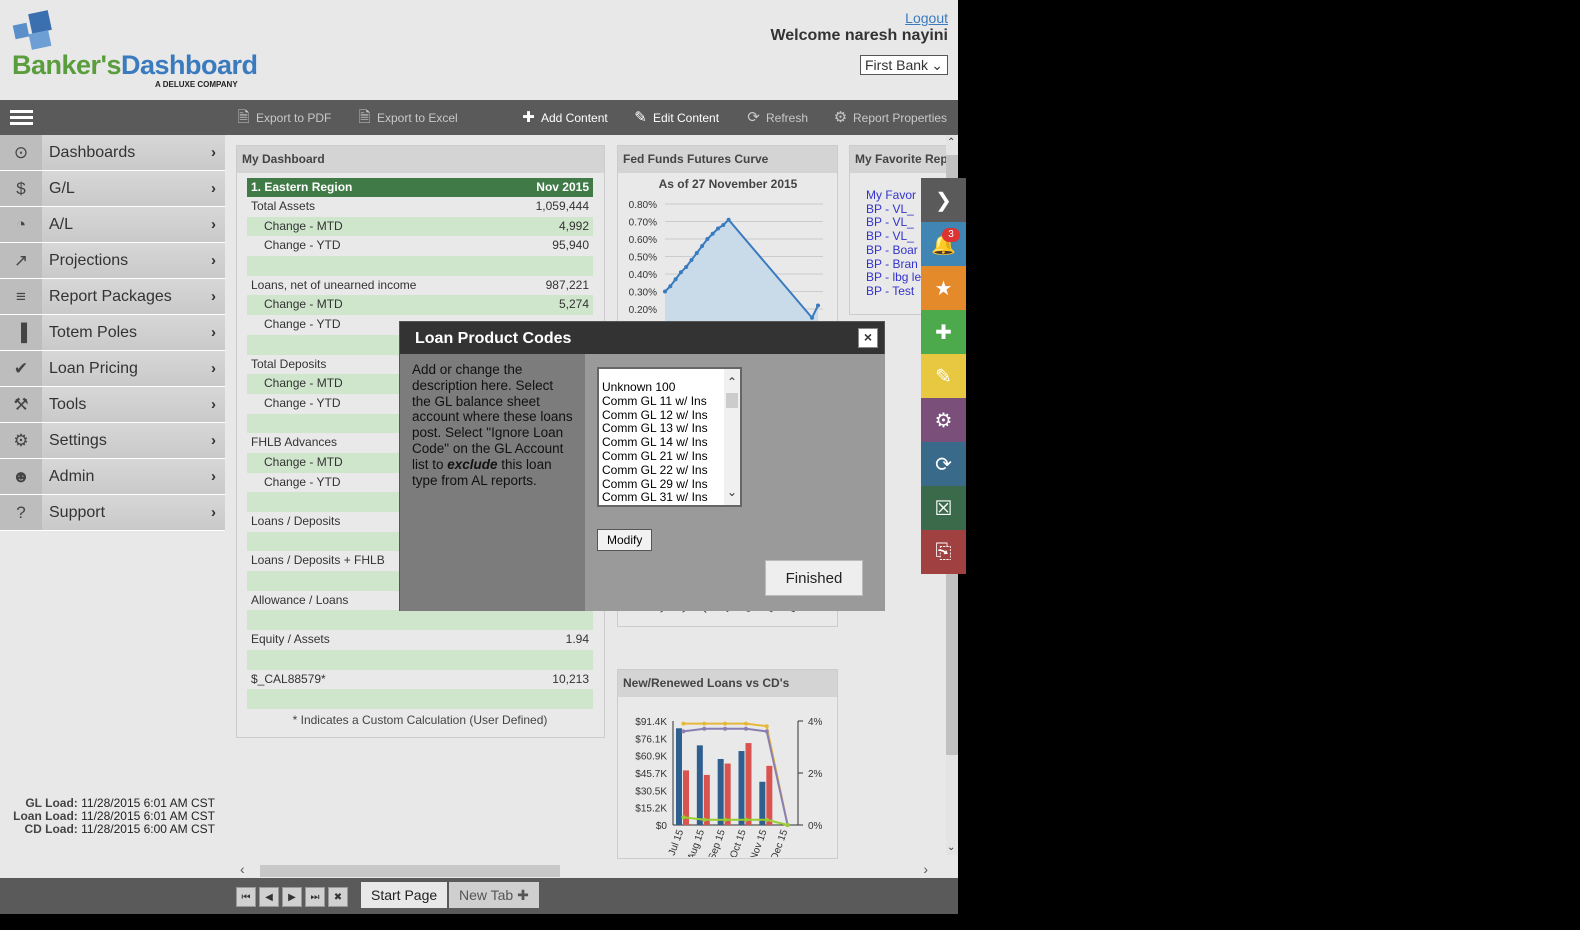  What do you see at coordinates (119, 829) in the screenshot?
I see `cd-load: CD Load: 11/28/2015 6:00 AM CST` at bounding box center [119, 829].